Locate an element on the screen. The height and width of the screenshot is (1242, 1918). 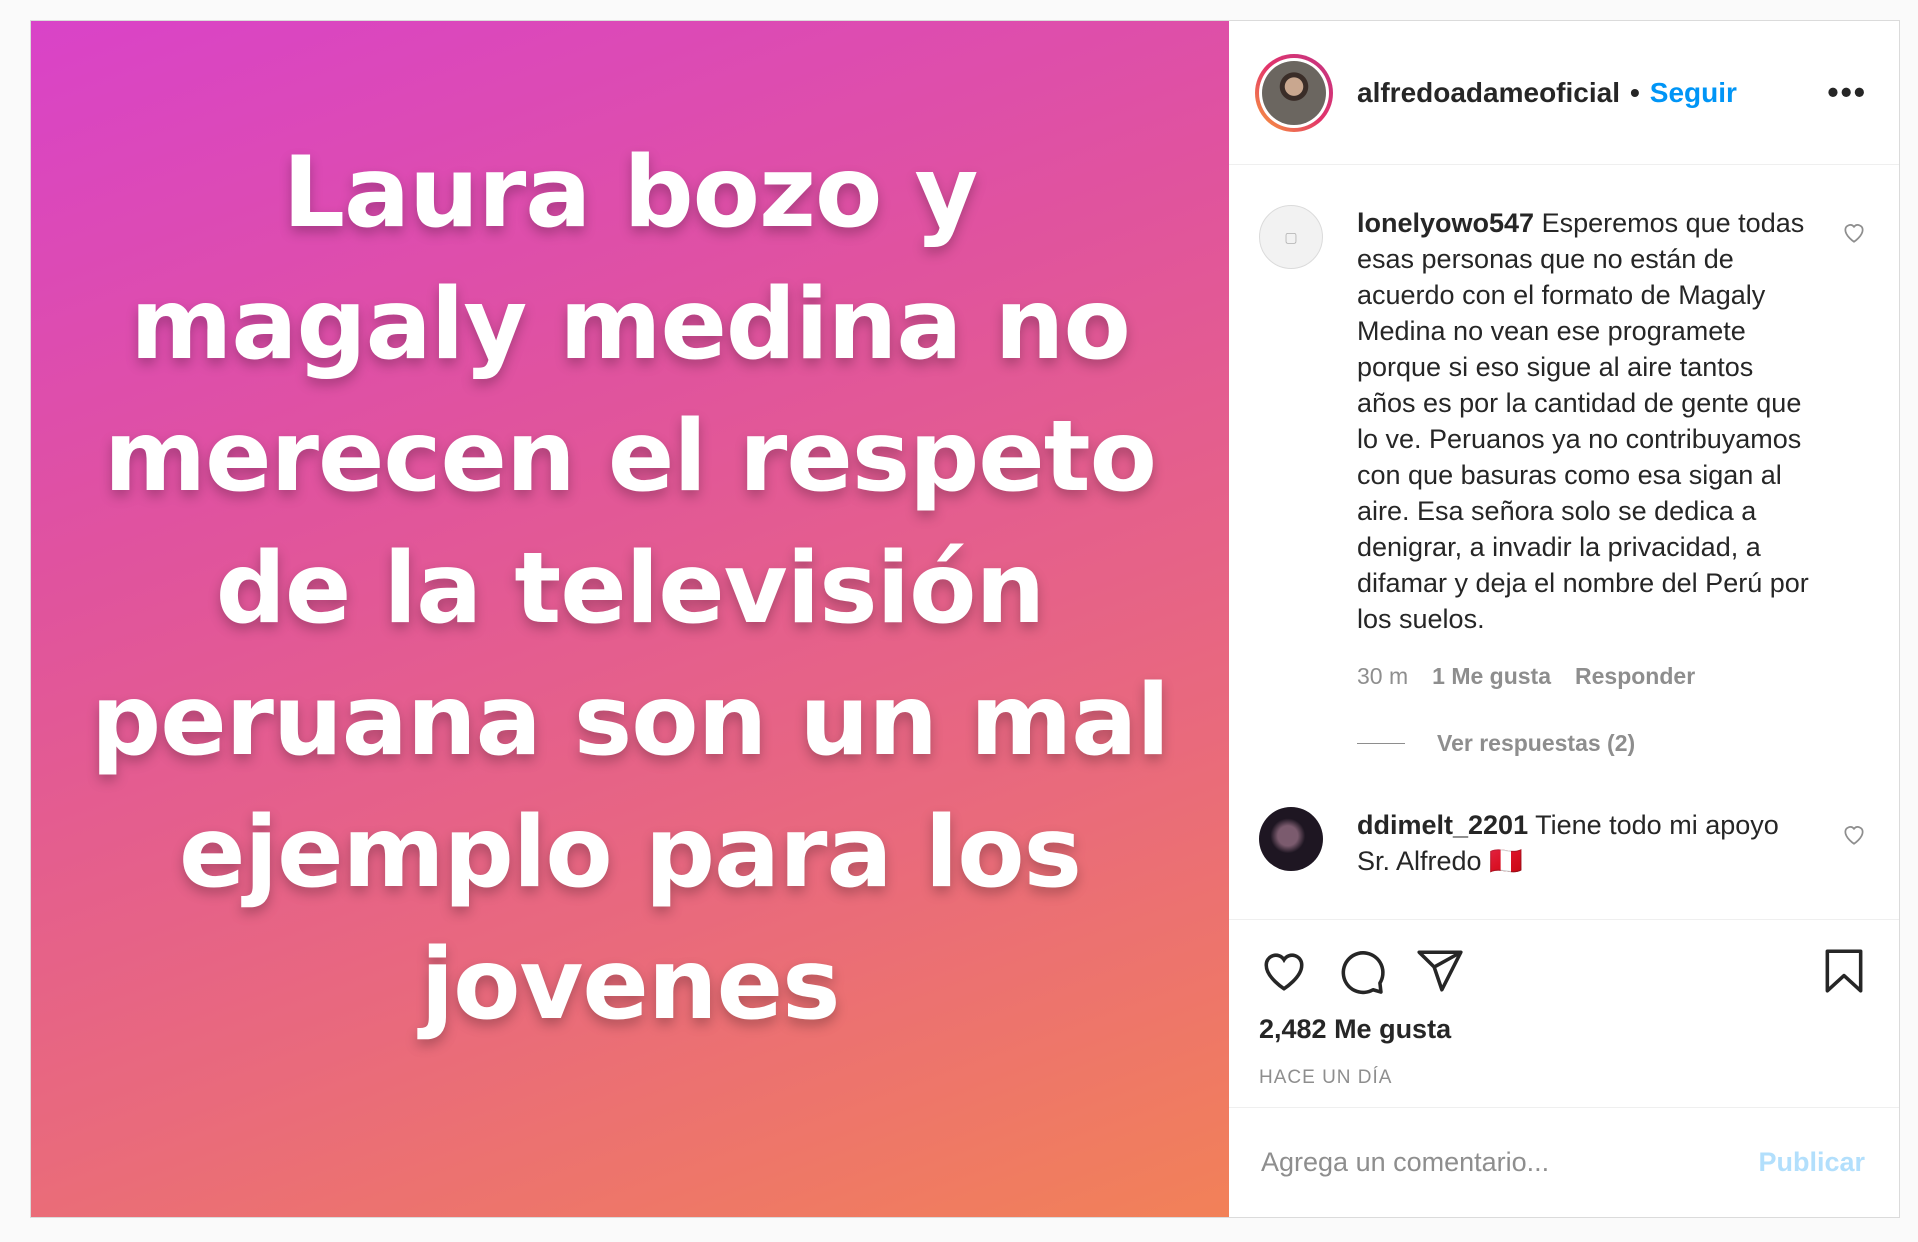
comment-likes: 1 Me gusta is located at coordinates (1491, 676).